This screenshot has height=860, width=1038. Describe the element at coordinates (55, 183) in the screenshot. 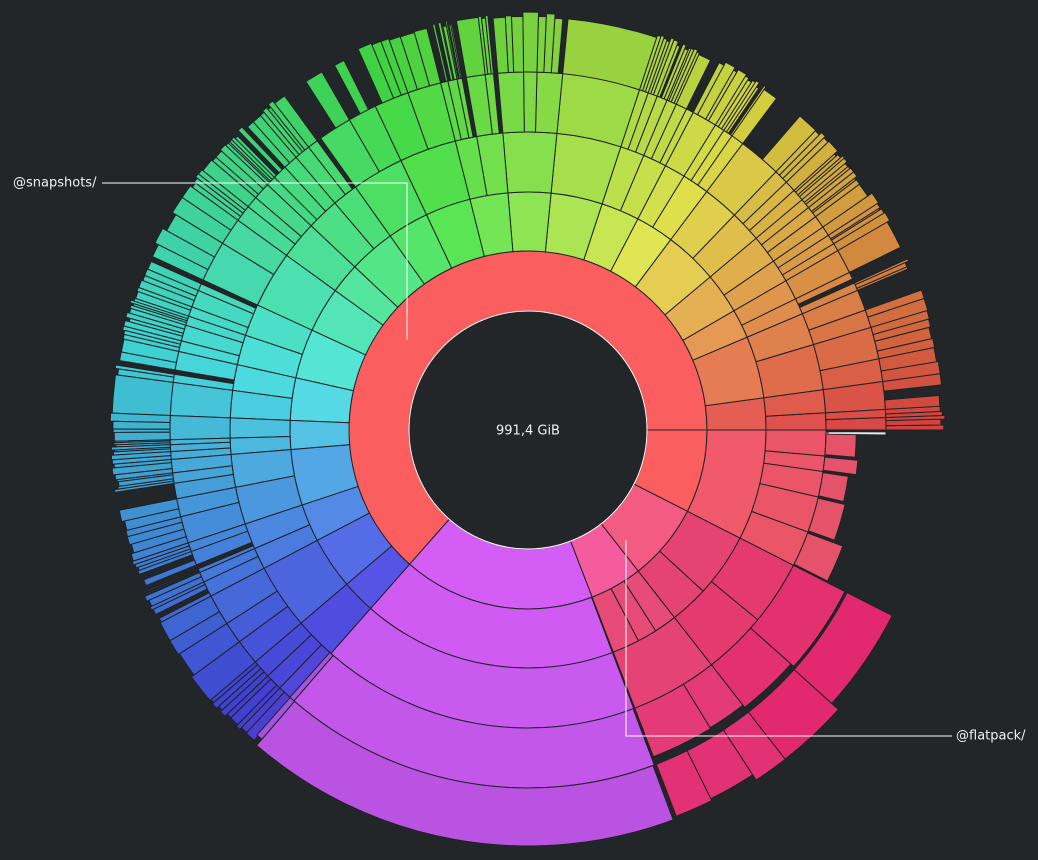

I see `snapshots-callout-label: @snapshots/` at that location.